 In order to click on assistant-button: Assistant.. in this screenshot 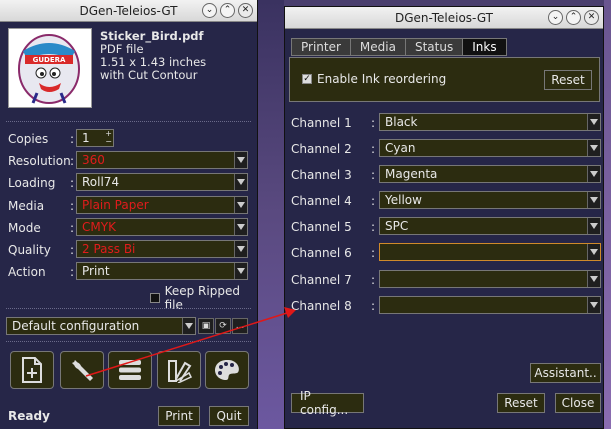, I will do `click(565, 373)`.